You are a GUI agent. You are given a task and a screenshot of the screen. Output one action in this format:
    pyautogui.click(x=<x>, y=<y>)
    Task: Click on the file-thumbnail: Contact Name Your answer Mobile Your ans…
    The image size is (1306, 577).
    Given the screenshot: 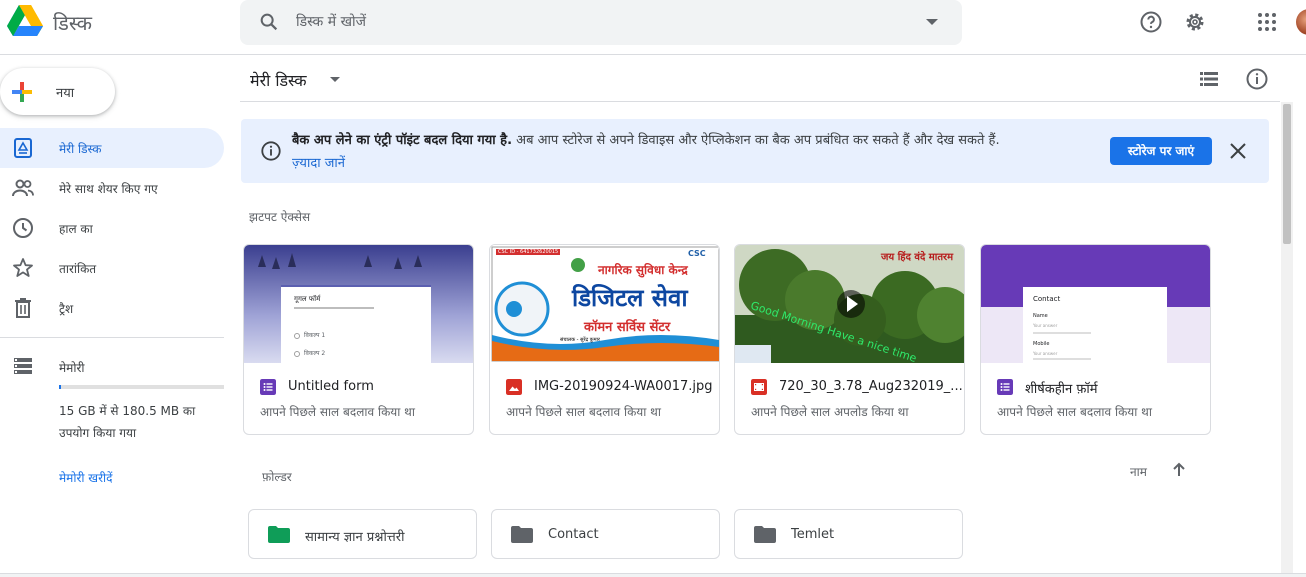 What is the action you would take?
    pyautogui.click(x=1095, y=304)
    